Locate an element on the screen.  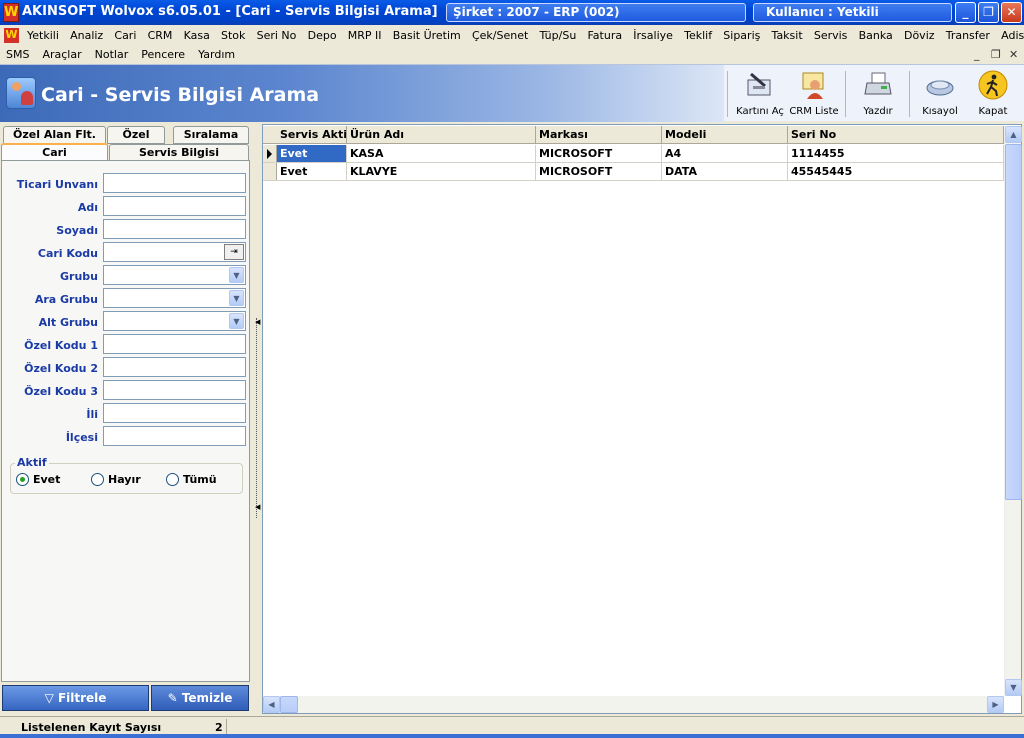
menu-cek-senet: Çek/Senet is located at coordinates (500, 35).